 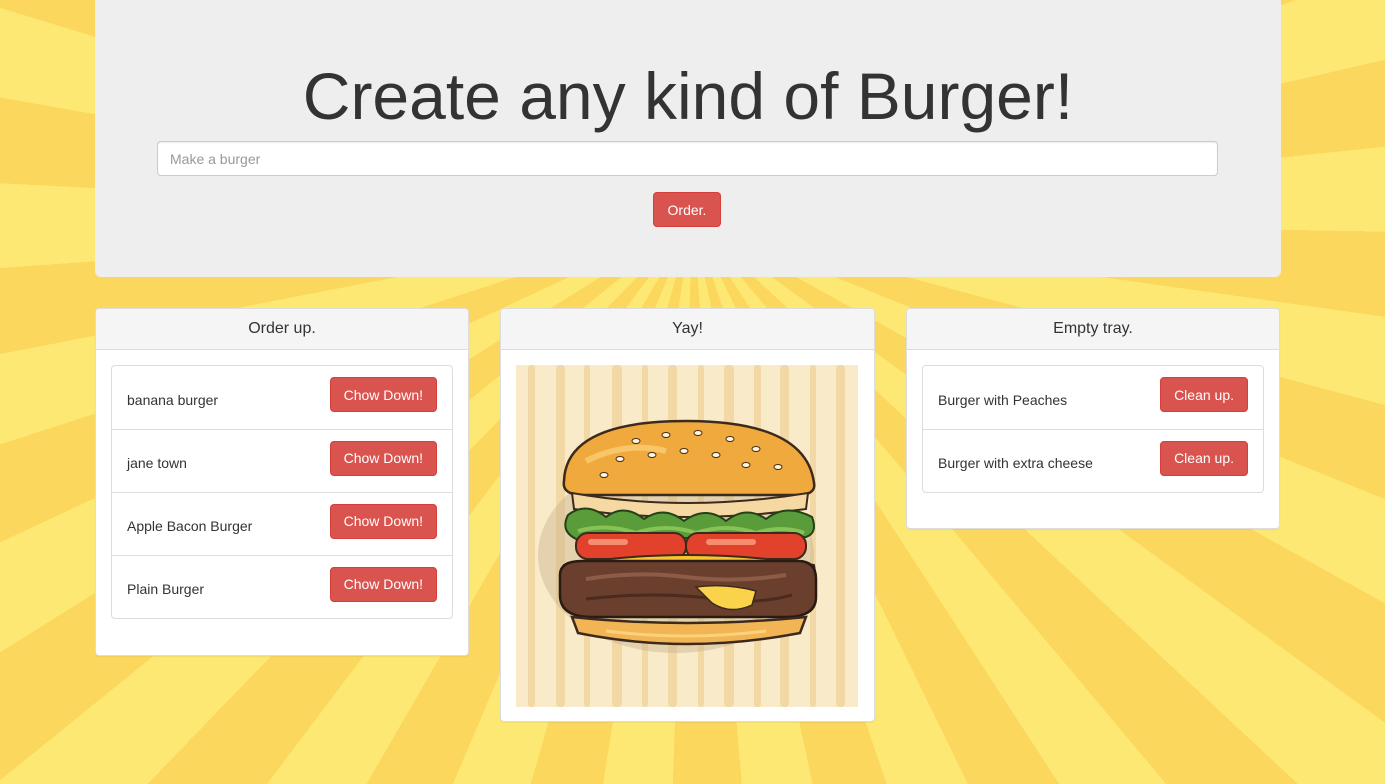 I want to click on yay-heading: Yay!, so click(x=687, y=329).